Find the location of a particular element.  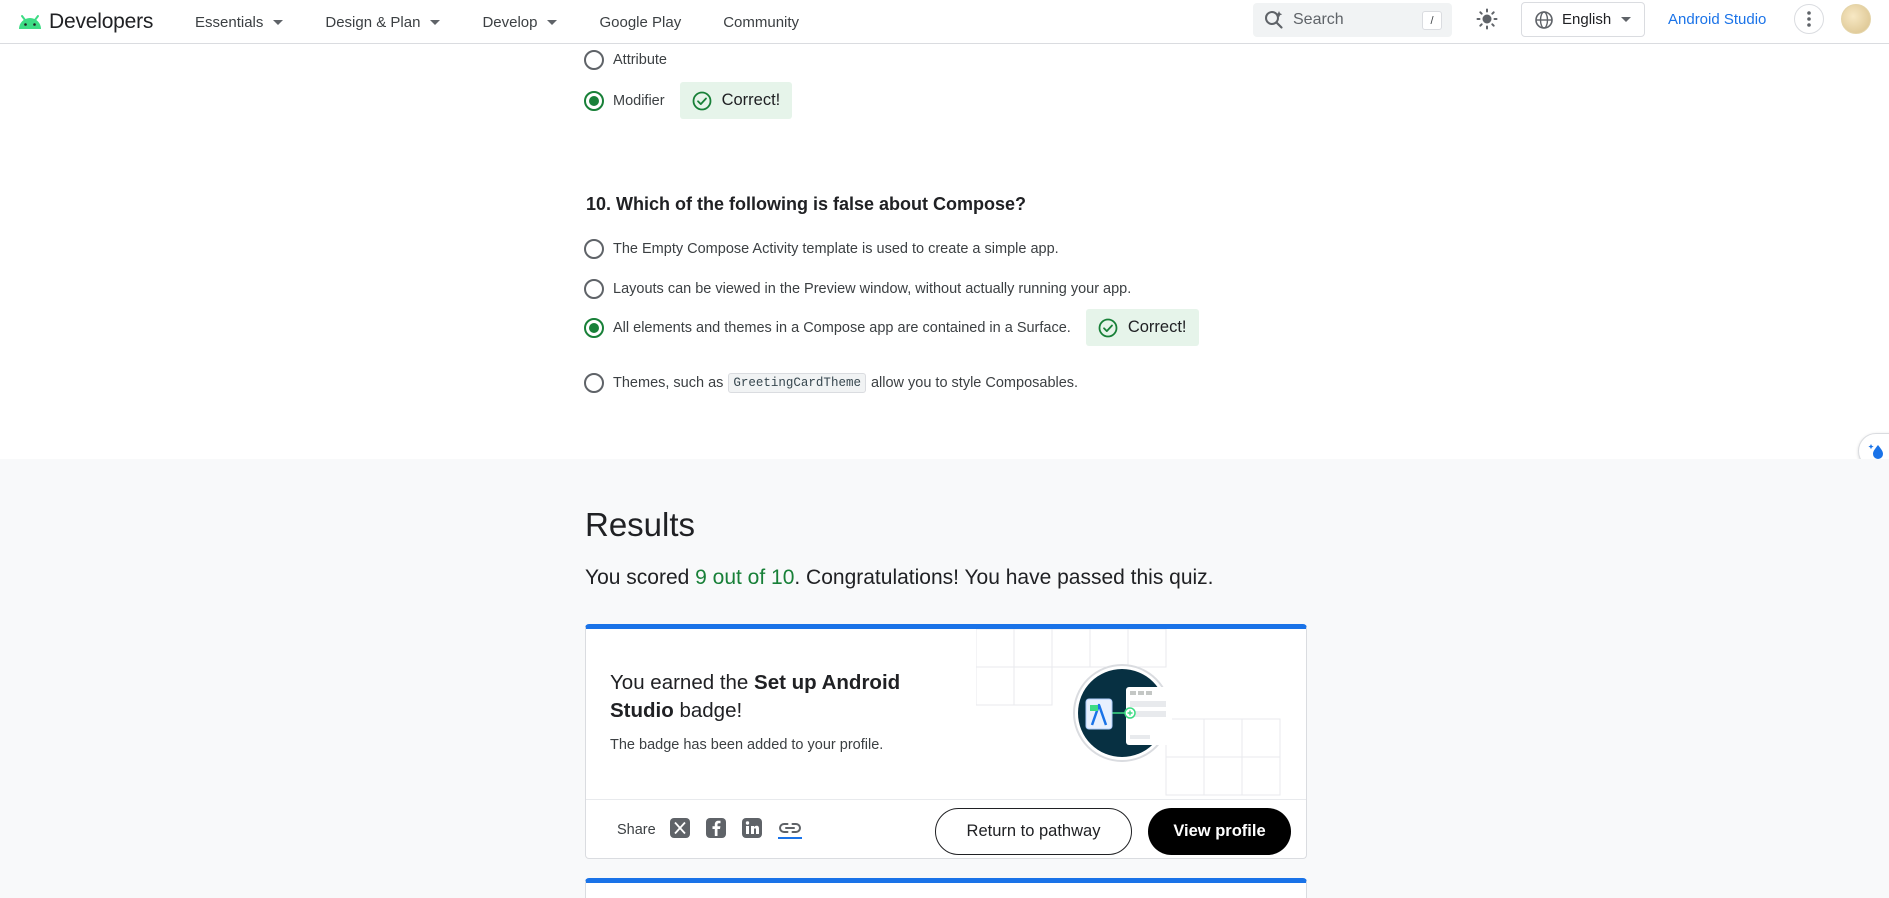

sun-icon is located at coordinates (1487, 19).